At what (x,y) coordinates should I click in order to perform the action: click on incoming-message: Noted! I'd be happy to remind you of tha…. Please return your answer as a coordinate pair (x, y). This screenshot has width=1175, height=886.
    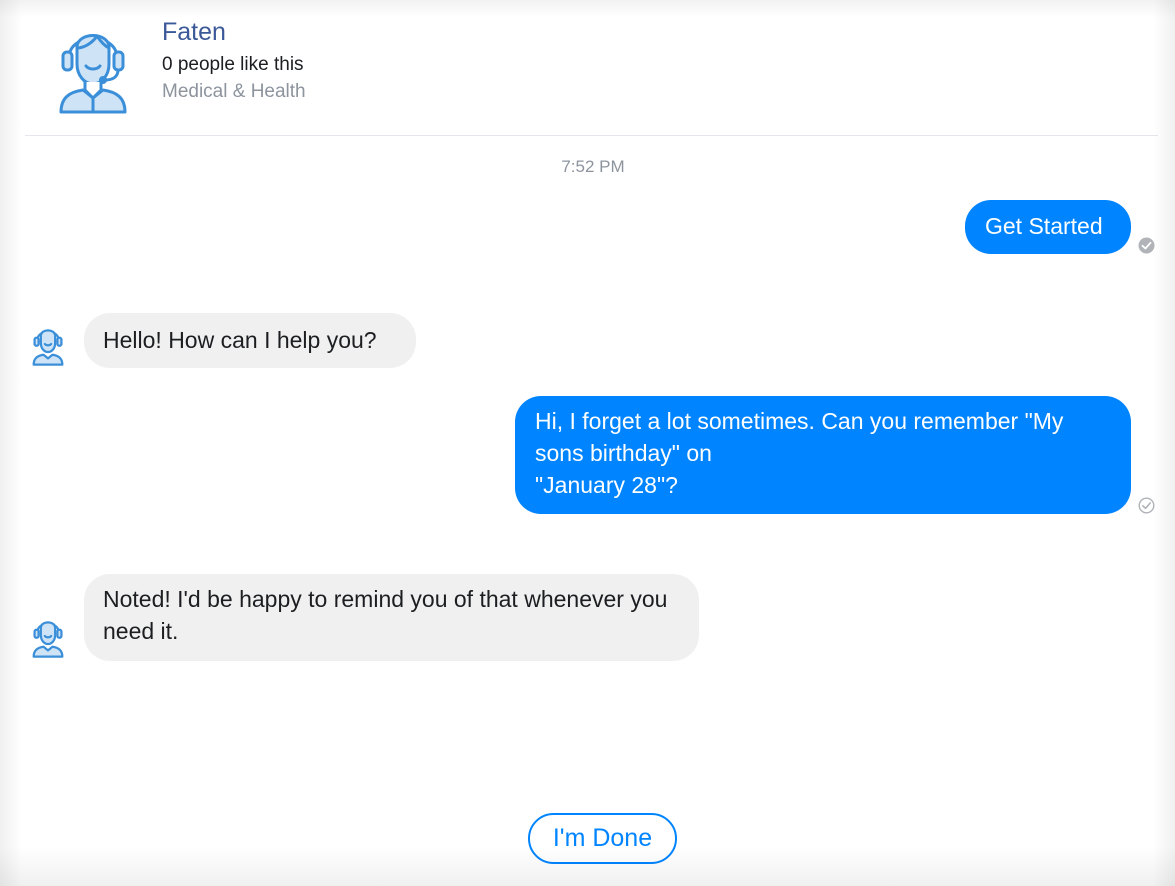
    Looking at the image, I should click on (391, 617).